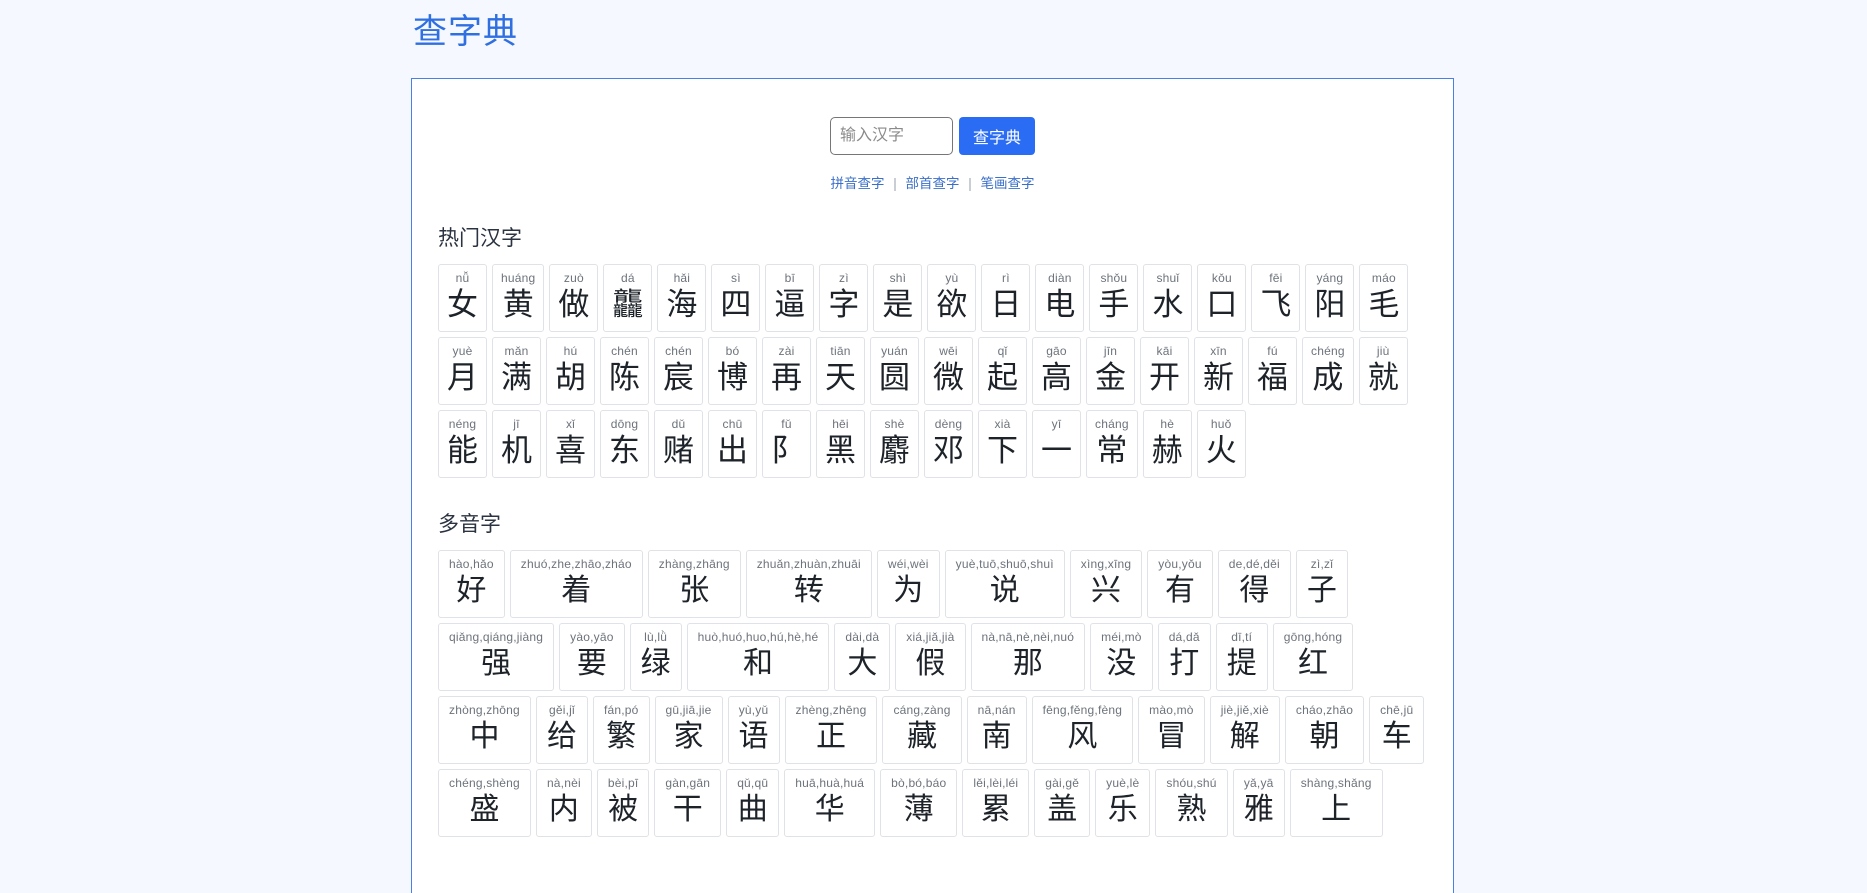  I want to click on hot-character-card: hǎi 海, so click(682, 298).